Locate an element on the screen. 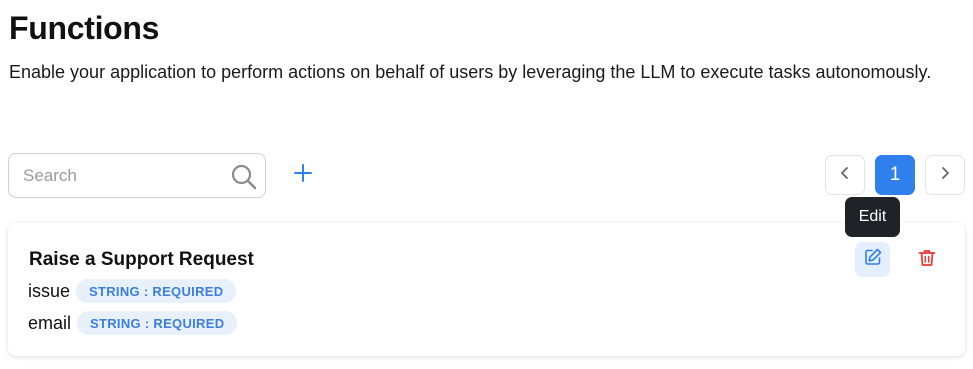 Image resolution: width=973 pixels, height=369 pixels. plus-icon is located at coordinates (303, 175).